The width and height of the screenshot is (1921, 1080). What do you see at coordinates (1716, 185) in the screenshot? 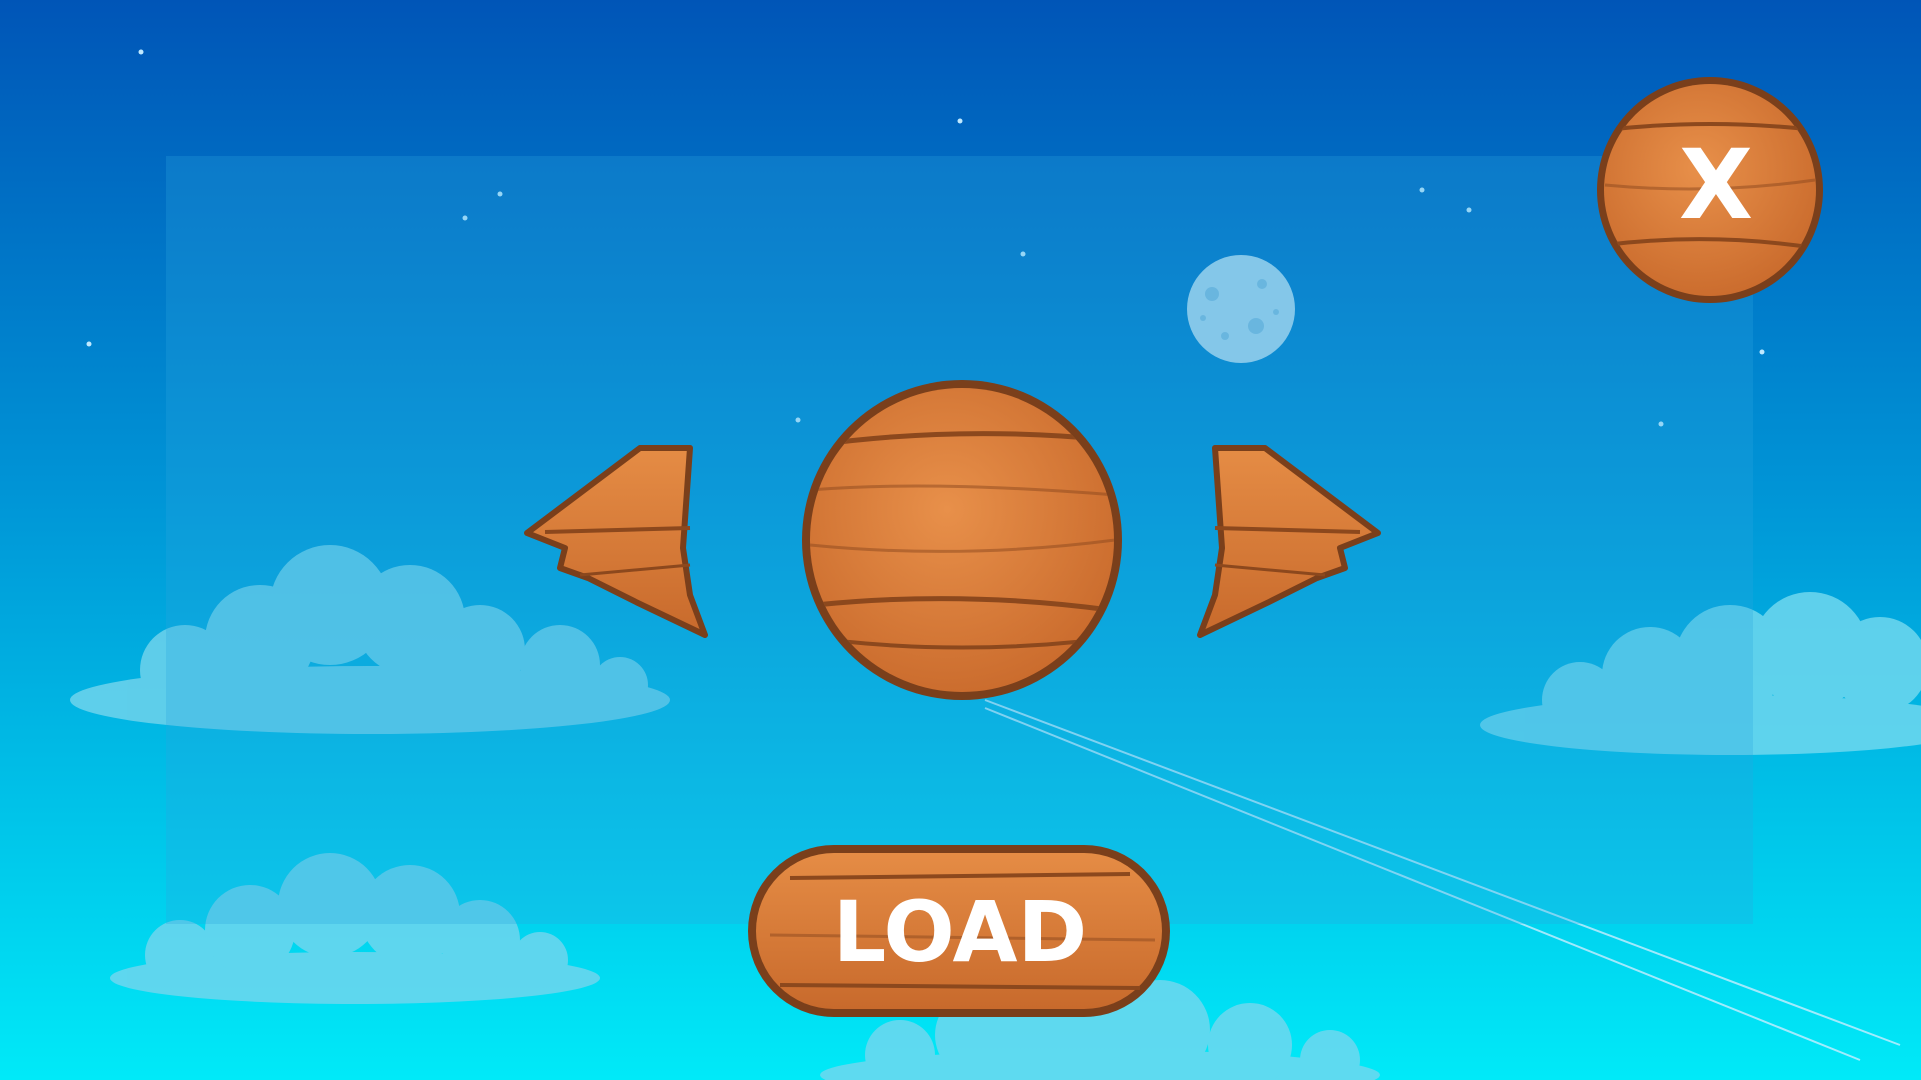
I see `close-icon: X` at bounding box center [1716, 185].